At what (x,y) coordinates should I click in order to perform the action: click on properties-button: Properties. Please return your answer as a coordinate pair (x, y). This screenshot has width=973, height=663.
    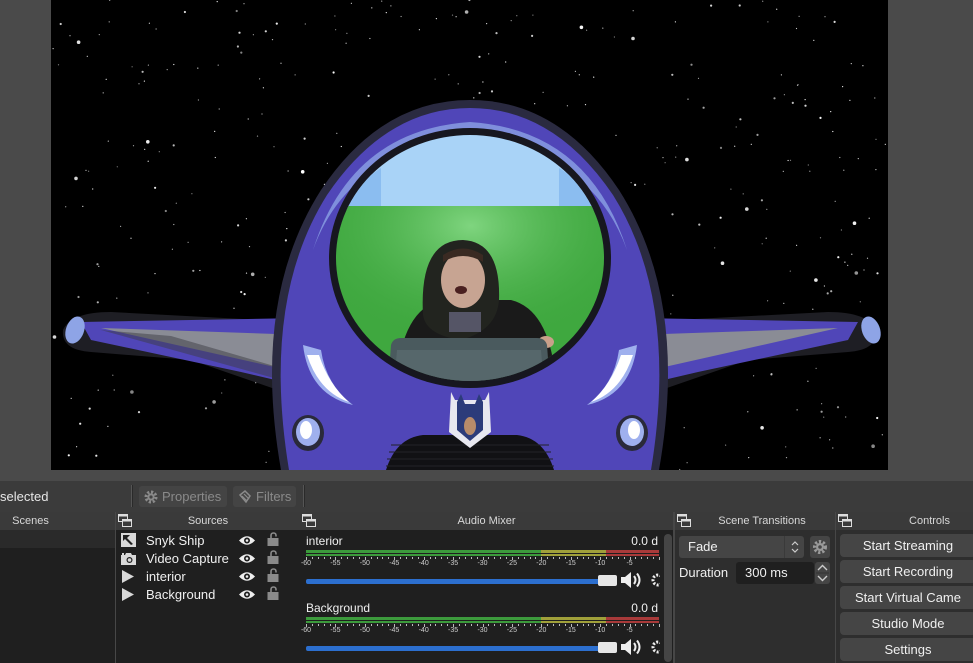
    Looking at the image, I should click on (183, 496).